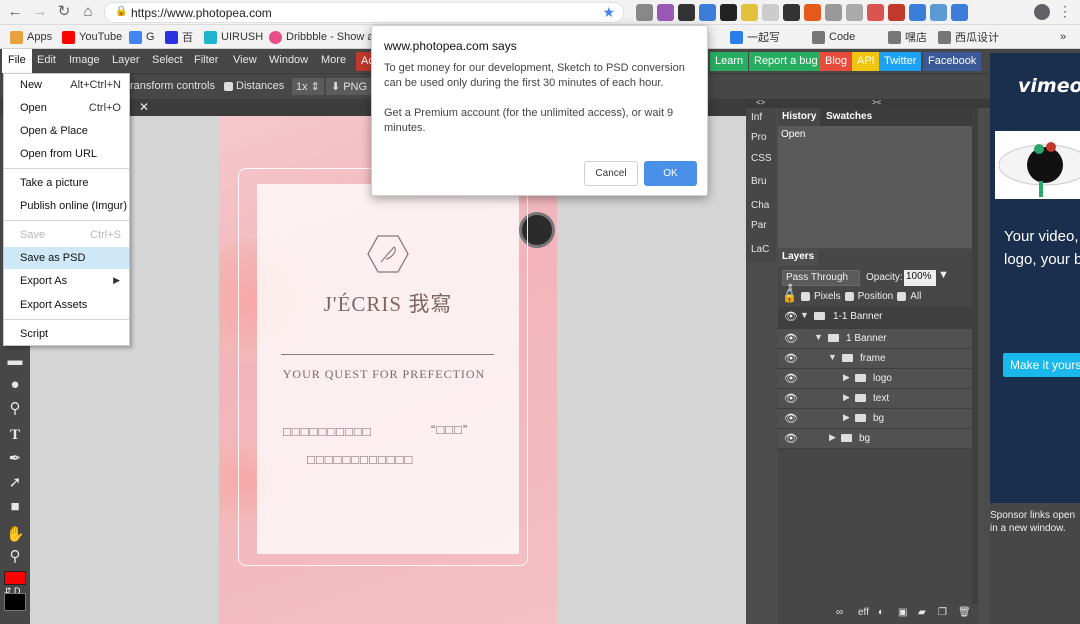 Image resolution: width=1080 pixels, height=624 pixels. Describe the element at coordinates (920, 278) in the screenshot. I see `opacity-input: 100%` at that location.